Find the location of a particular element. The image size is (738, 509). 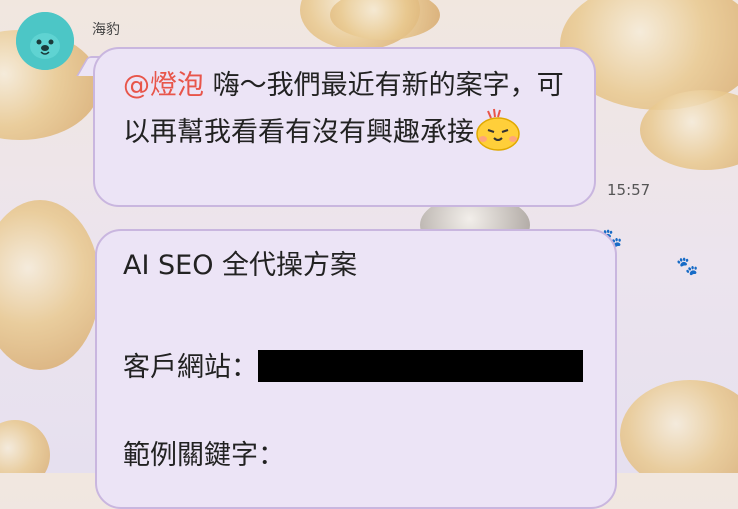

sender-name: 海豹 is located at coordinates (106, 30).